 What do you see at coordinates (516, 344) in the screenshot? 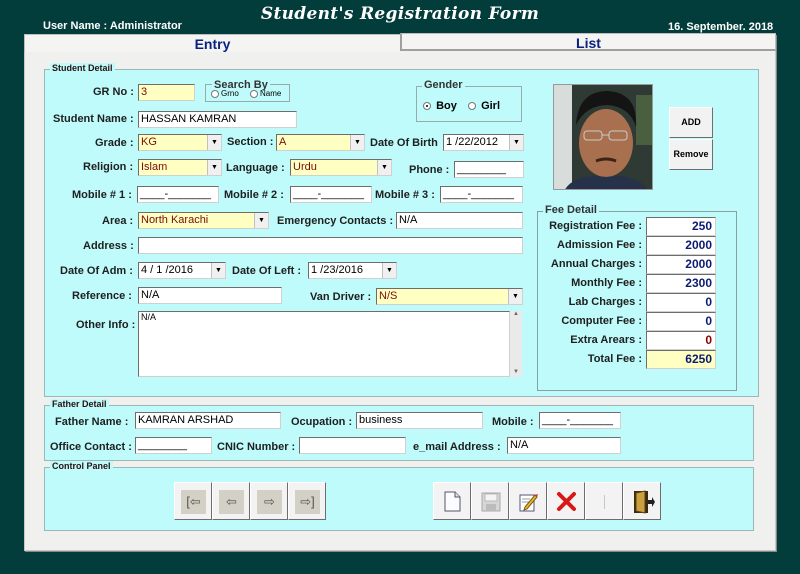
I see `other-info-scrollbar: ▲ ▼` at bounding box center [516, 344].